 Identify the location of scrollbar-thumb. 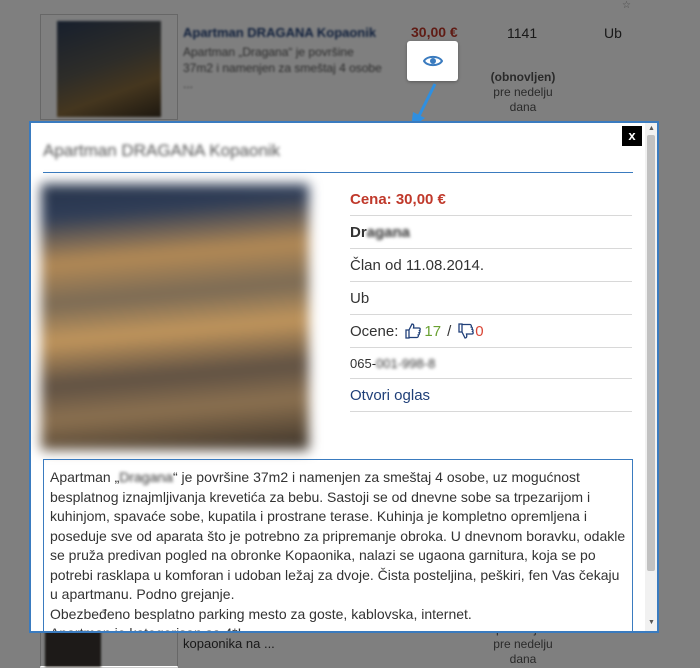
(651, 353).